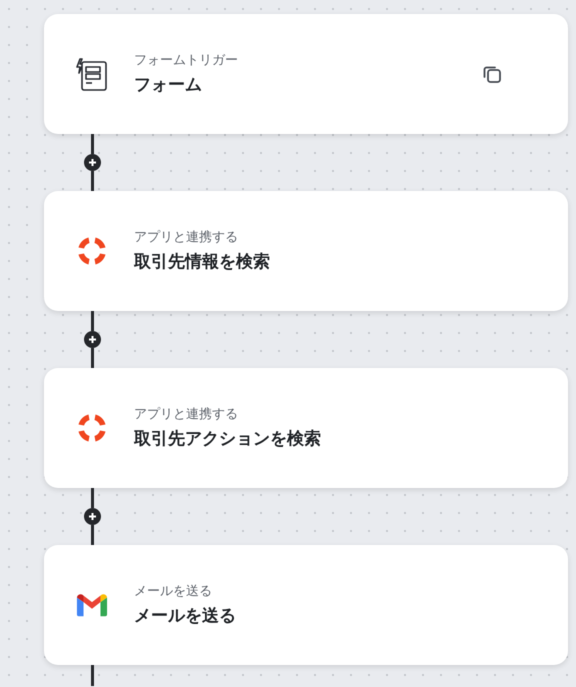 The image size is (576, 687). Describe the element at coordinates (186, 60) in the screenshot. I see `step-type-label: フォームトリガー` at that location.